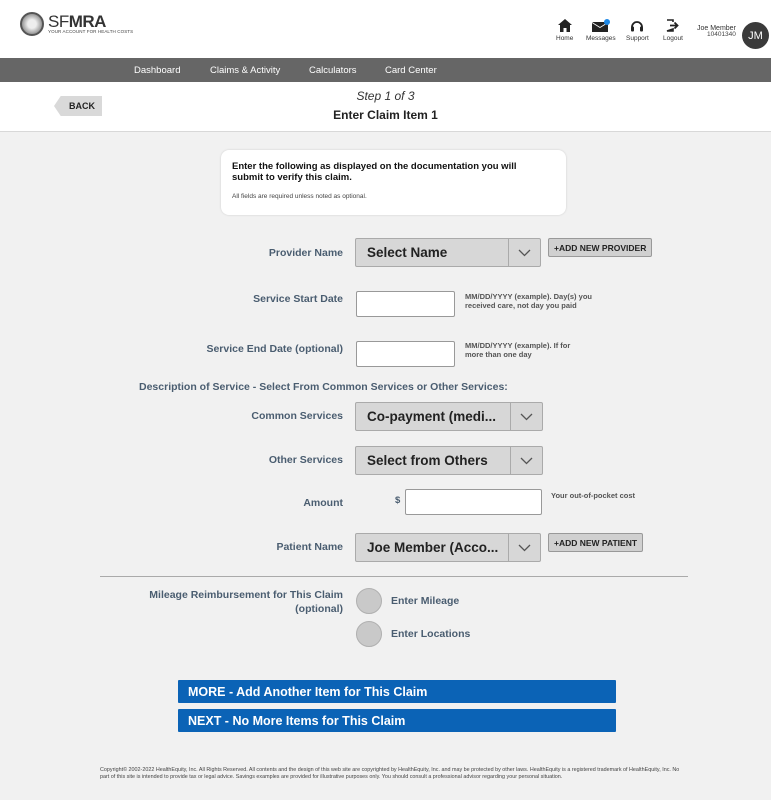  What do you see at coordinates (398, 500) in the screenshot?
I see `currency-symbol: $` at bounding box center [398, 500].